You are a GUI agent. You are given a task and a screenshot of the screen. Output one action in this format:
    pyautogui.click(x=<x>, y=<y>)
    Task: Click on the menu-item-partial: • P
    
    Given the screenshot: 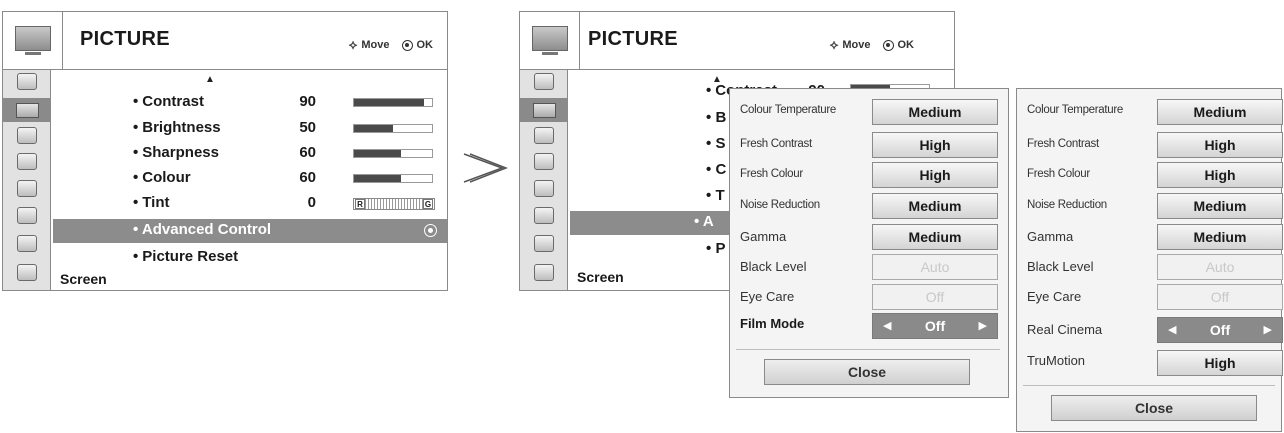 What is the action you would take?
    pyautogui.click(x=715, y=248)
    